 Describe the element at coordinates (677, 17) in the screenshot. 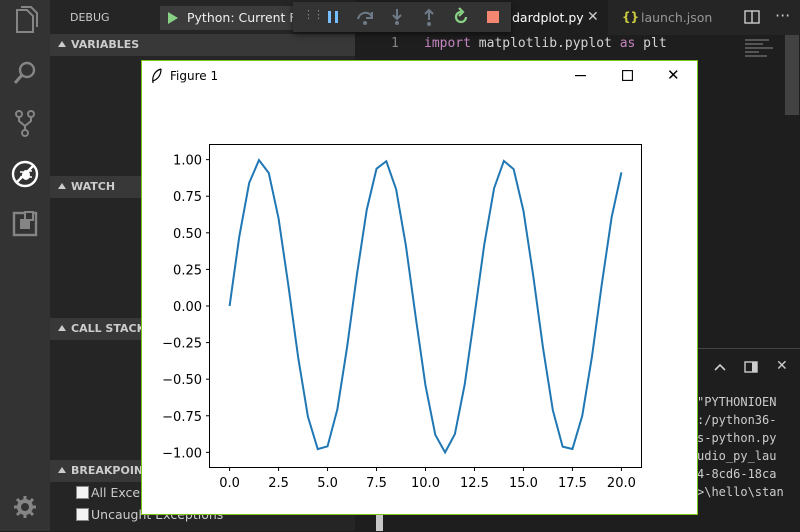

I see `tab-label: launch.json` at that location.